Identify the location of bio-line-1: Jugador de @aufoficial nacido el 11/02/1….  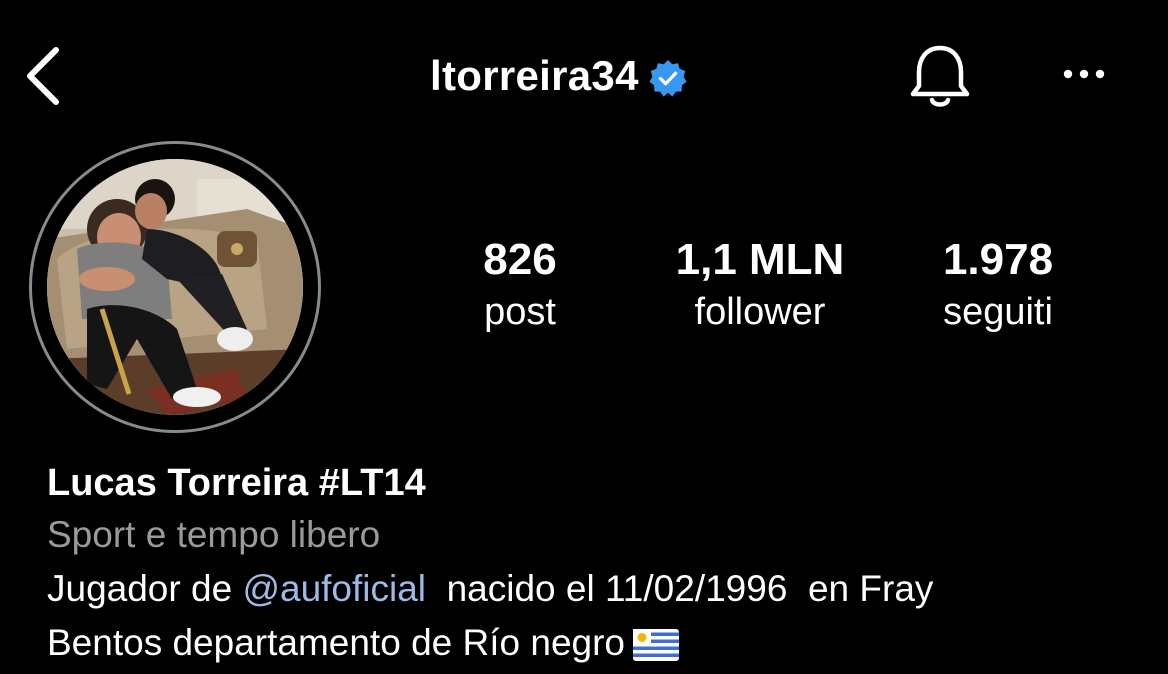
(597, 589).